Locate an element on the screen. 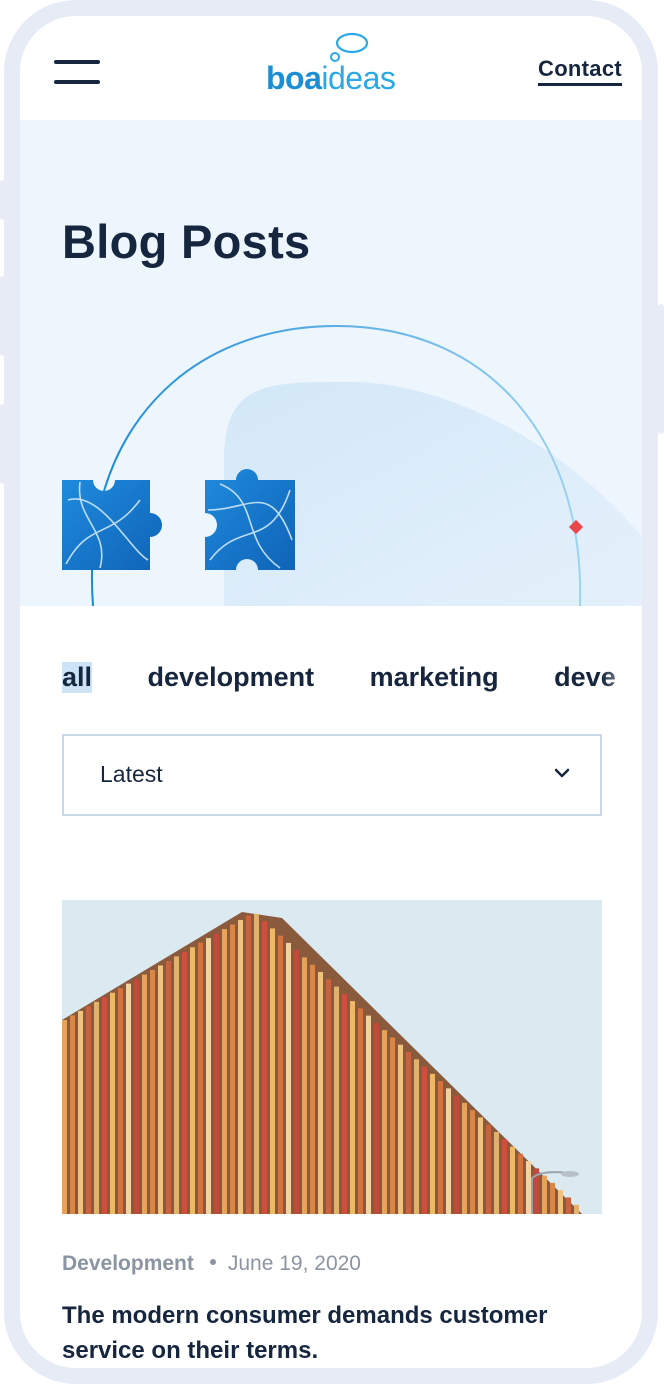 Image resolution: width=664 pixels, height=1386 pixels. post-meta: Development June 19, 2020 is located at coordinates (211, 1264).